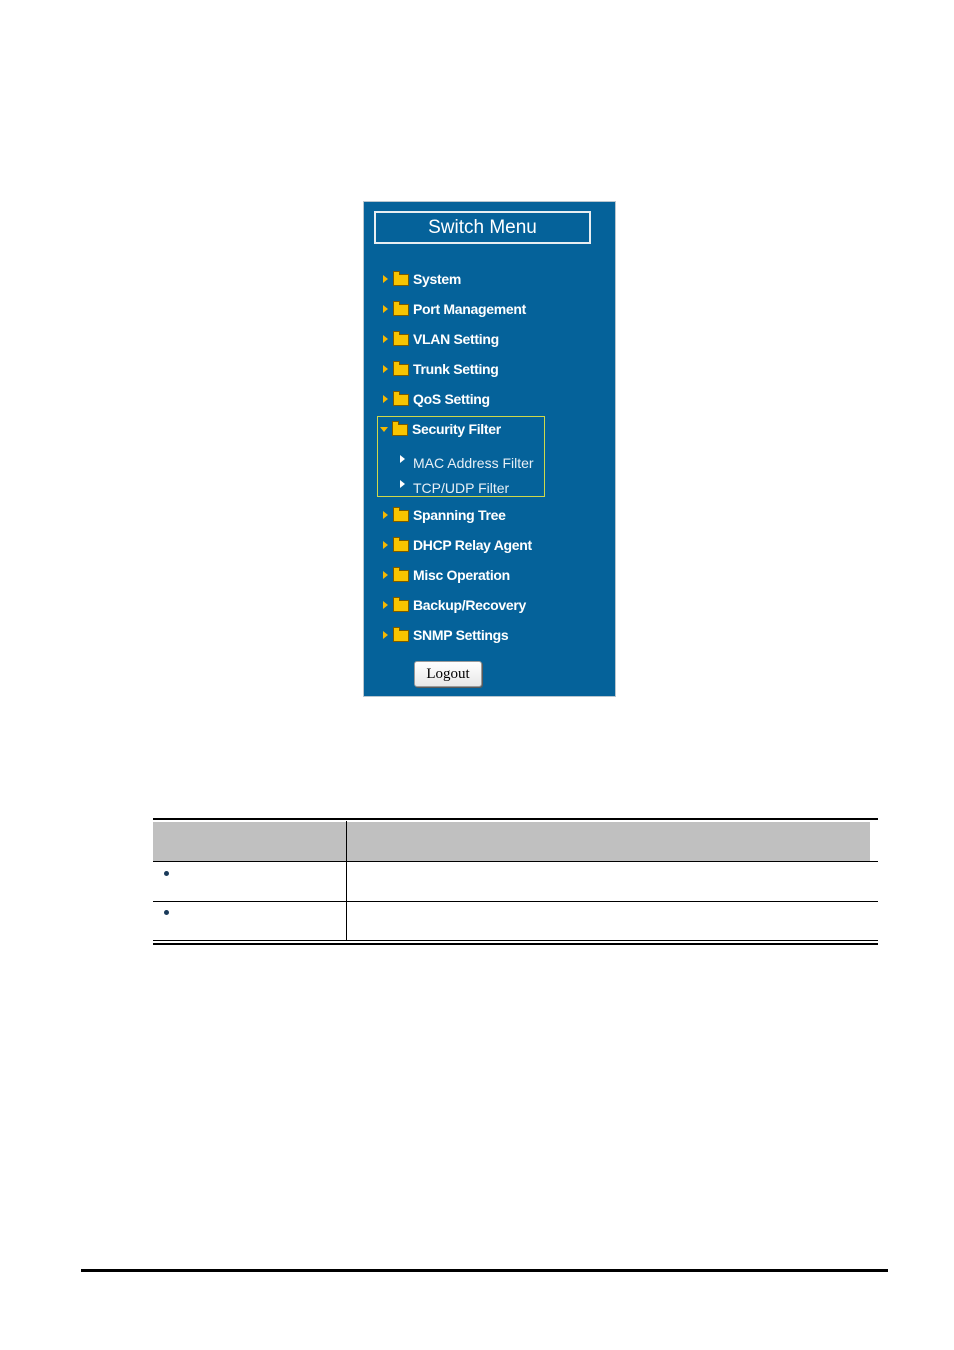  I want to click on menu-item-qos-setting: QoS Setting, so click(436, 399).